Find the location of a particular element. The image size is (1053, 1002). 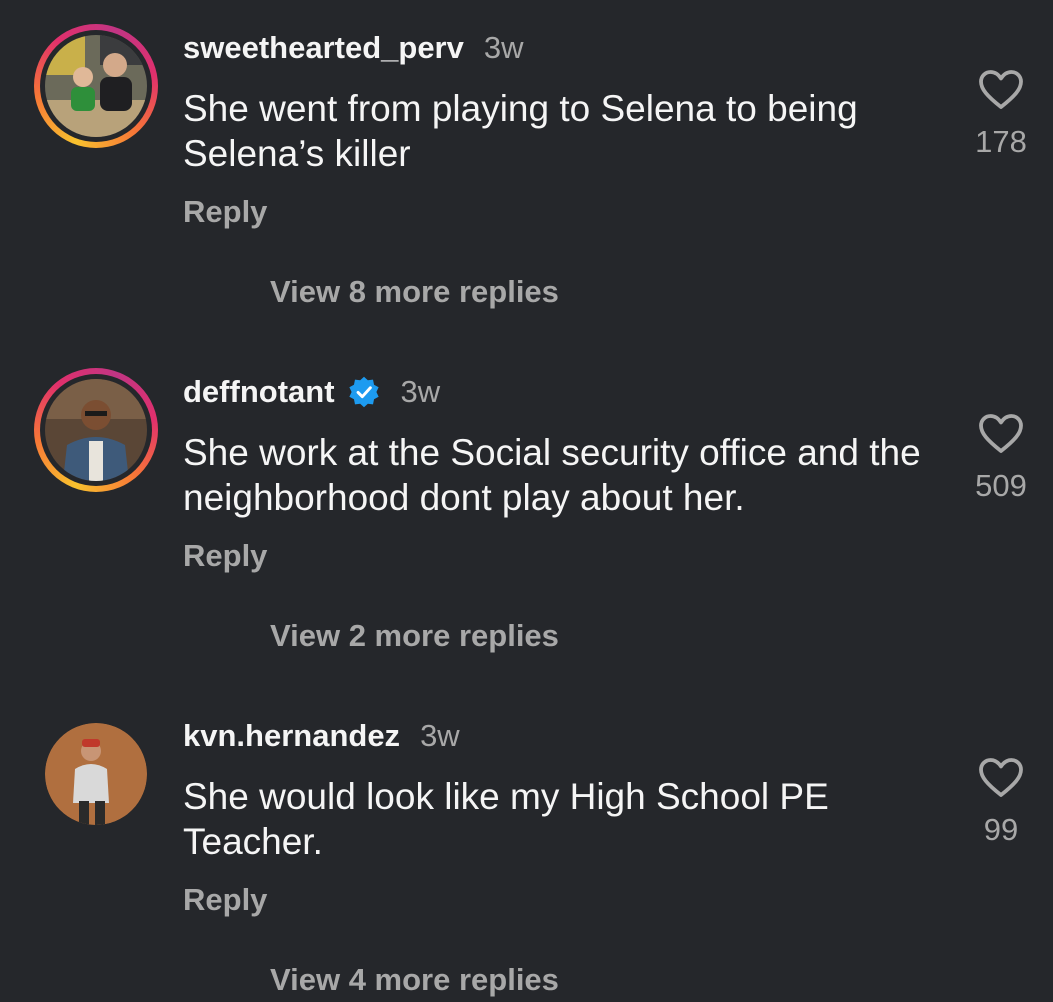

avatar-wrapper is located at coordinates (96, 774).